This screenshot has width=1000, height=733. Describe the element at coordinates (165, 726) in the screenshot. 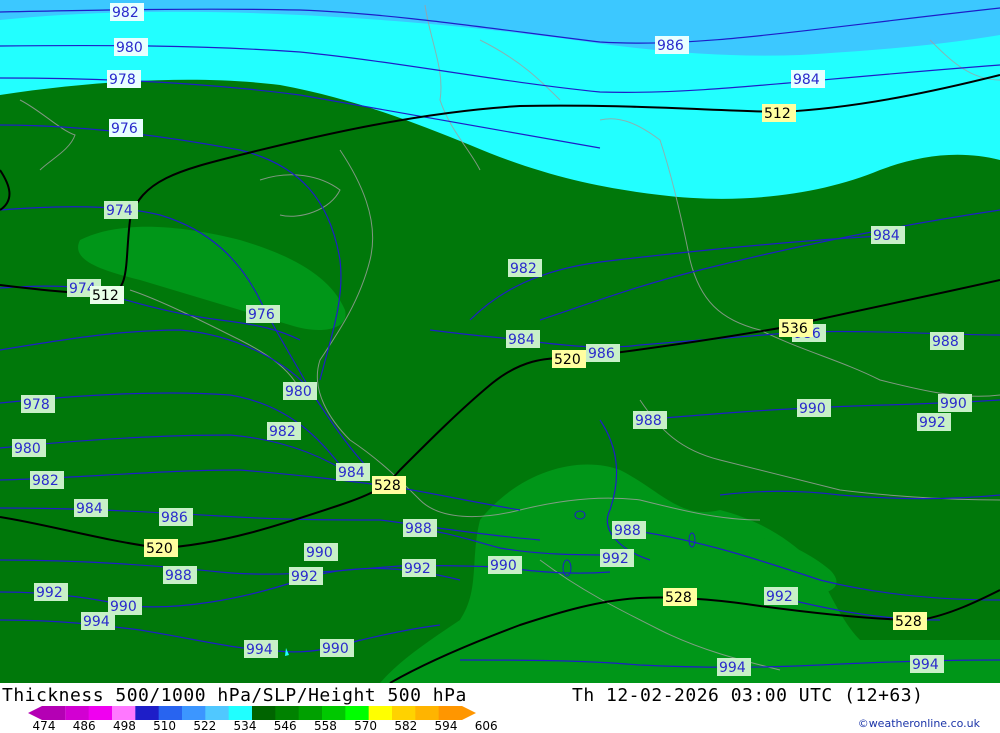

I see `colorbar-tick-label: 510` at that location.